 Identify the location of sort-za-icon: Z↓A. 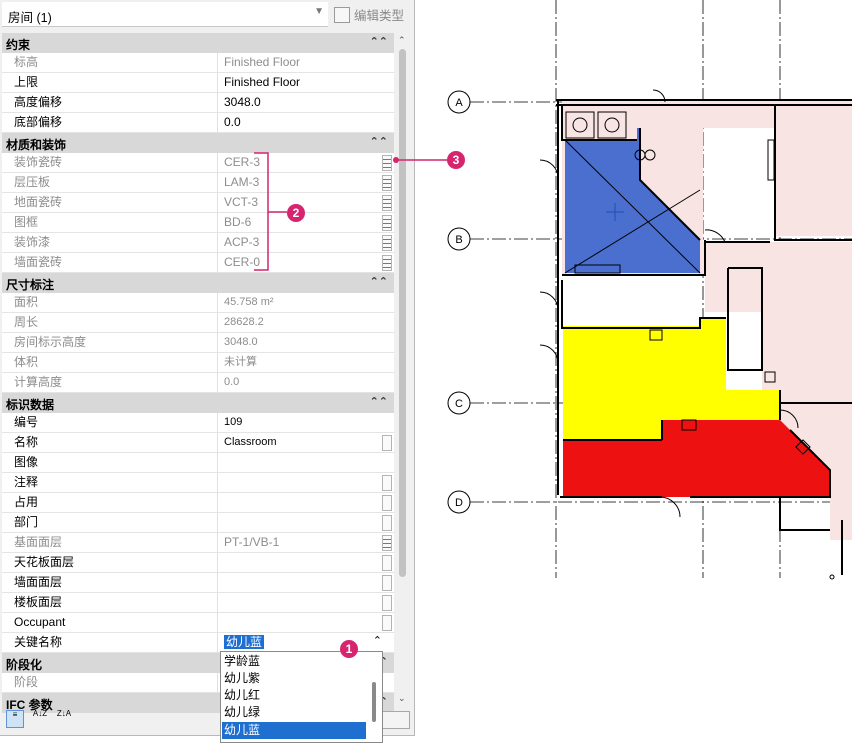
(64, 718).